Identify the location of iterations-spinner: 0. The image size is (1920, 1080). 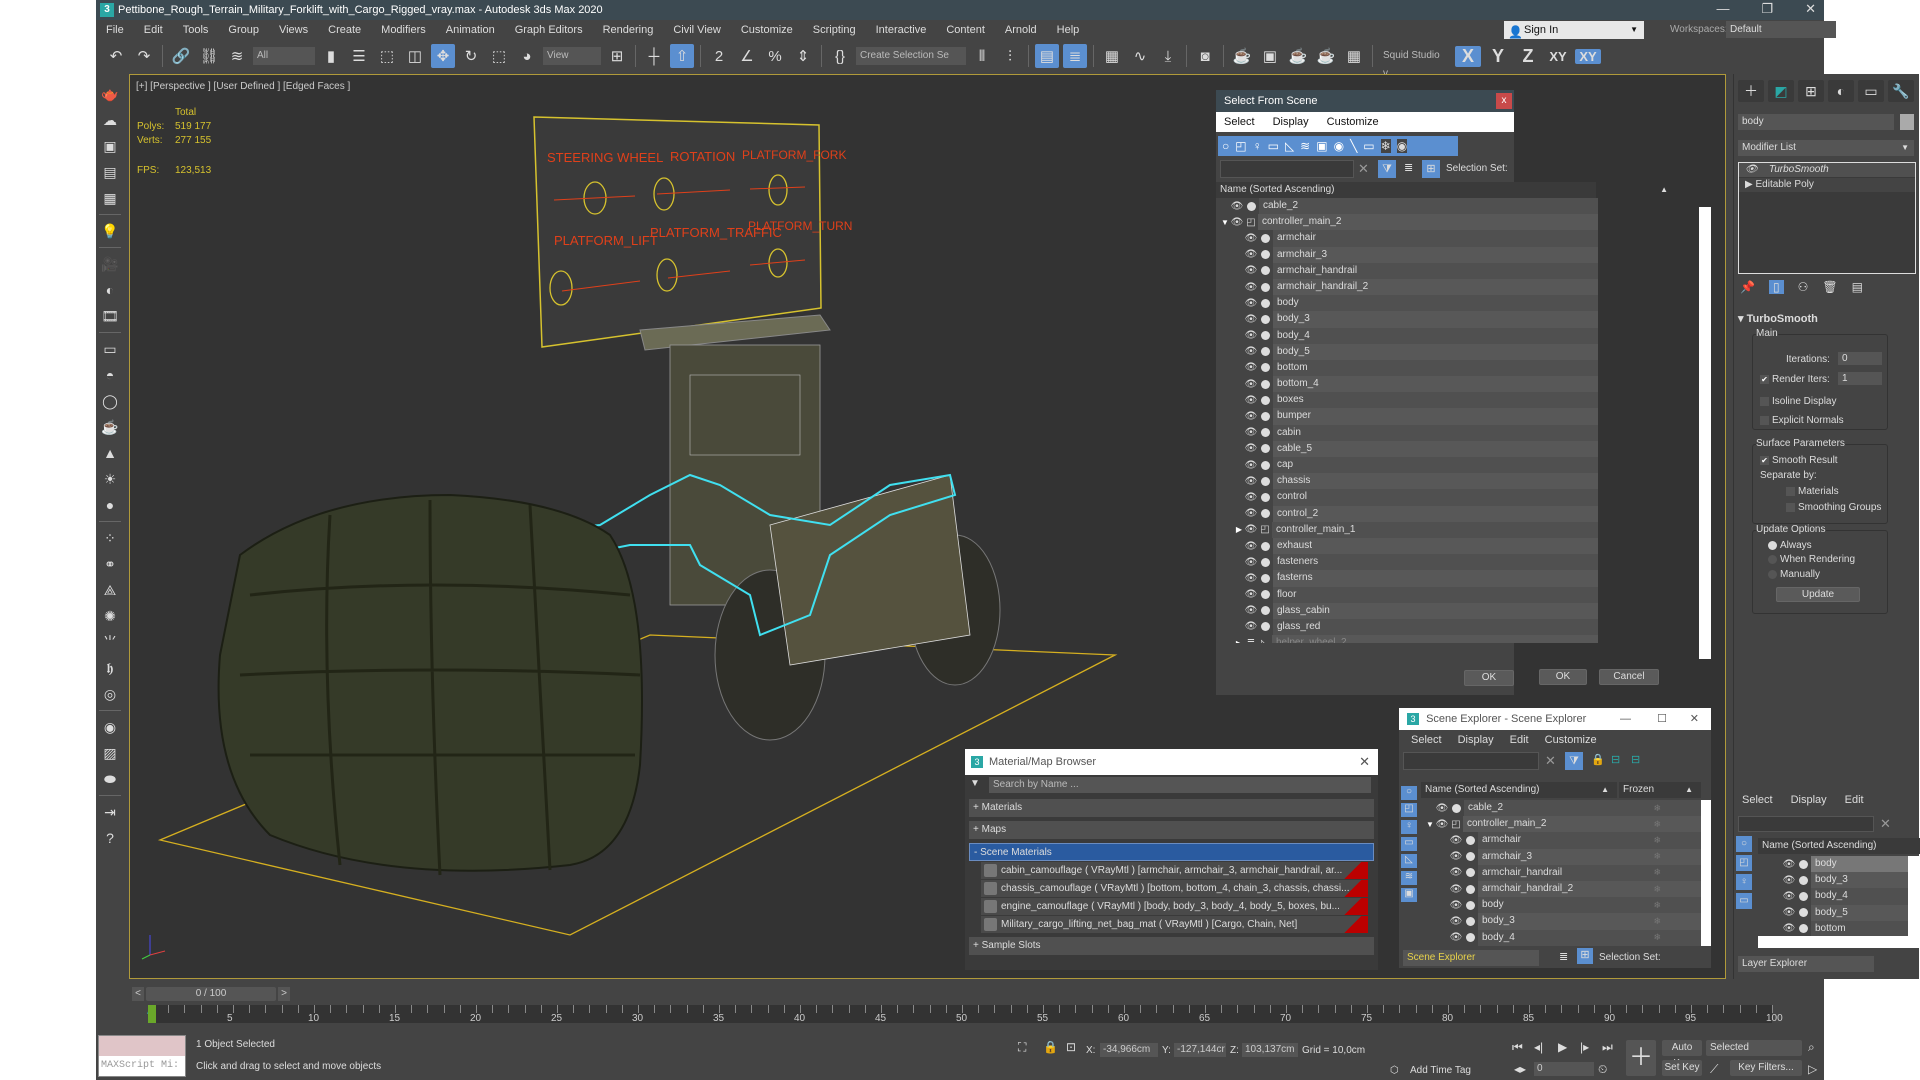
(1860, 358).